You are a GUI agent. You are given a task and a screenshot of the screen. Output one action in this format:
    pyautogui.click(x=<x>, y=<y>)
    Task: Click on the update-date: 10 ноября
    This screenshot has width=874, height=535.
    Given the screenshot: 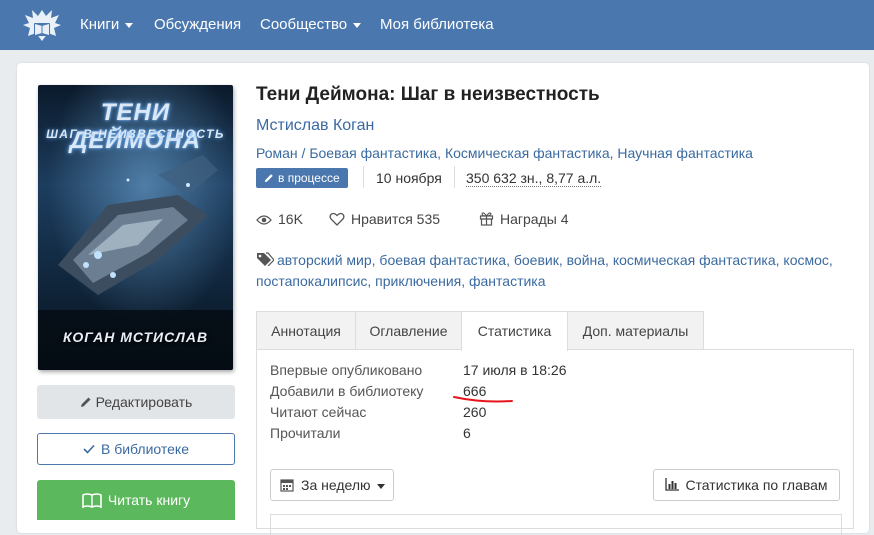 What is the action you would take?
    pyautogui.click(x=409, y=178)
    